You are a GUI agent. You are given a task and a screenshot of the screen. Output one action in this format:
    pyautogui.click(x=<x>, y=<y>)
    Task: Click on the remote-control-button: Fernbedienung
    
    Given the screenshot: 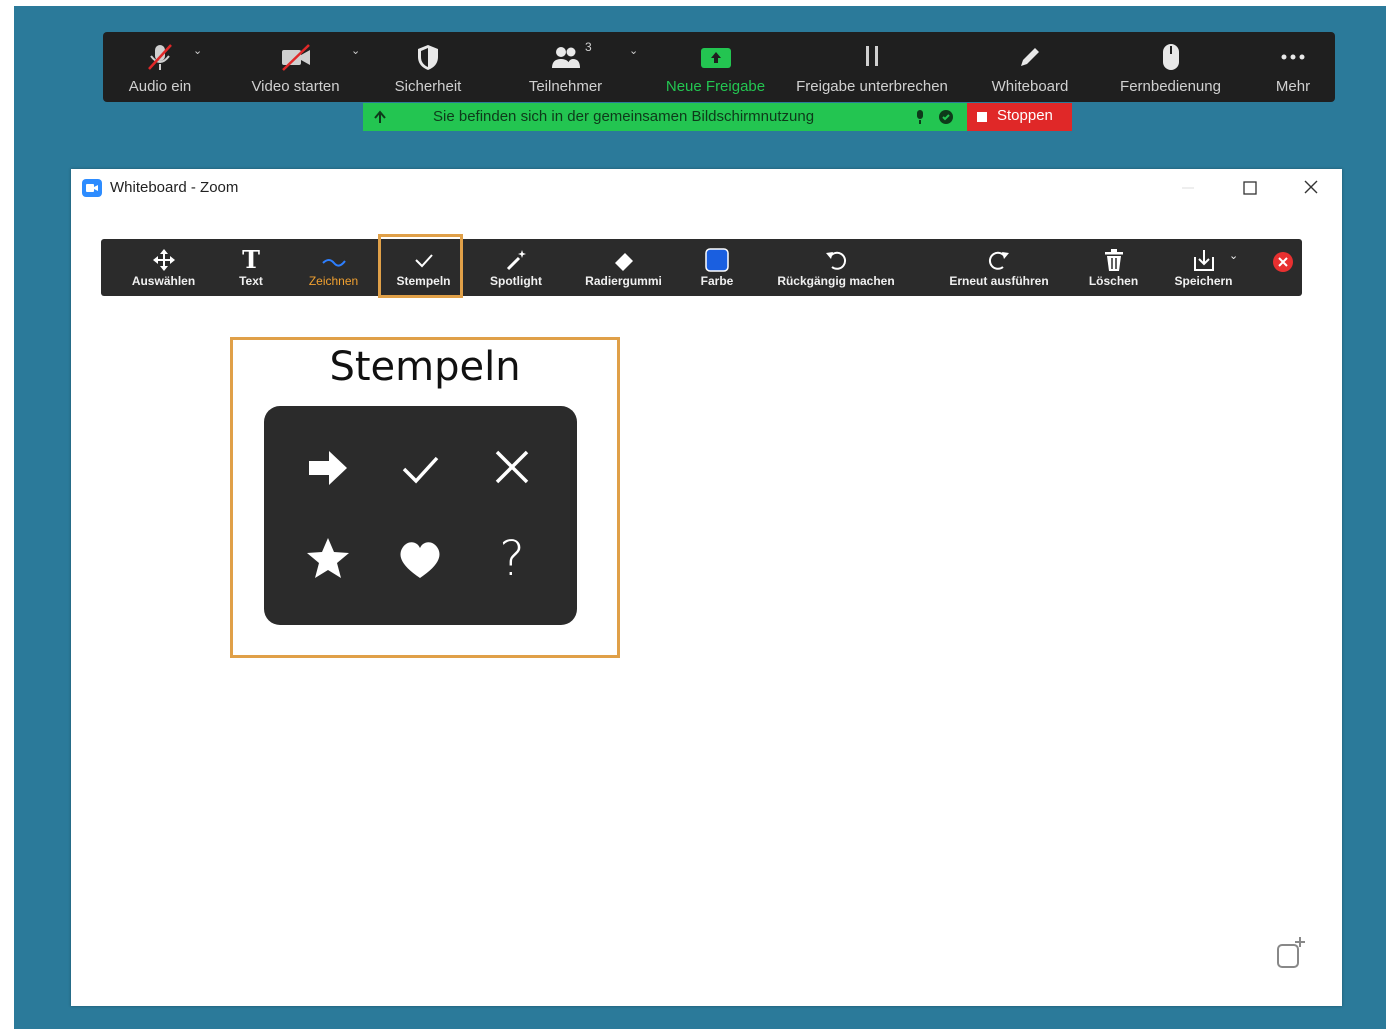 What is the action you would take?
    pyautogui.click(x=1170, y=67)
    